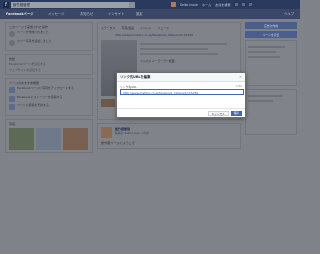 The width and height of the screenshot is (320, 254). What do you see at coordinates (236, 113) in the screenshot?
I see `save-button: 保存` at bounding box center [236, 113].